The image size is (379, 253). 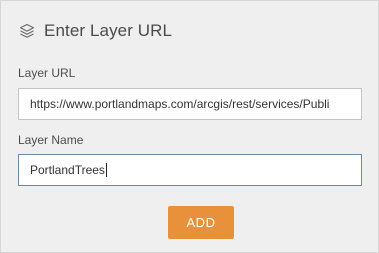 What do you see at coordinates (67, 170) in the screenshot?
I see `layer-name-value: PortlandTrees` at bounding box center [67, 170].